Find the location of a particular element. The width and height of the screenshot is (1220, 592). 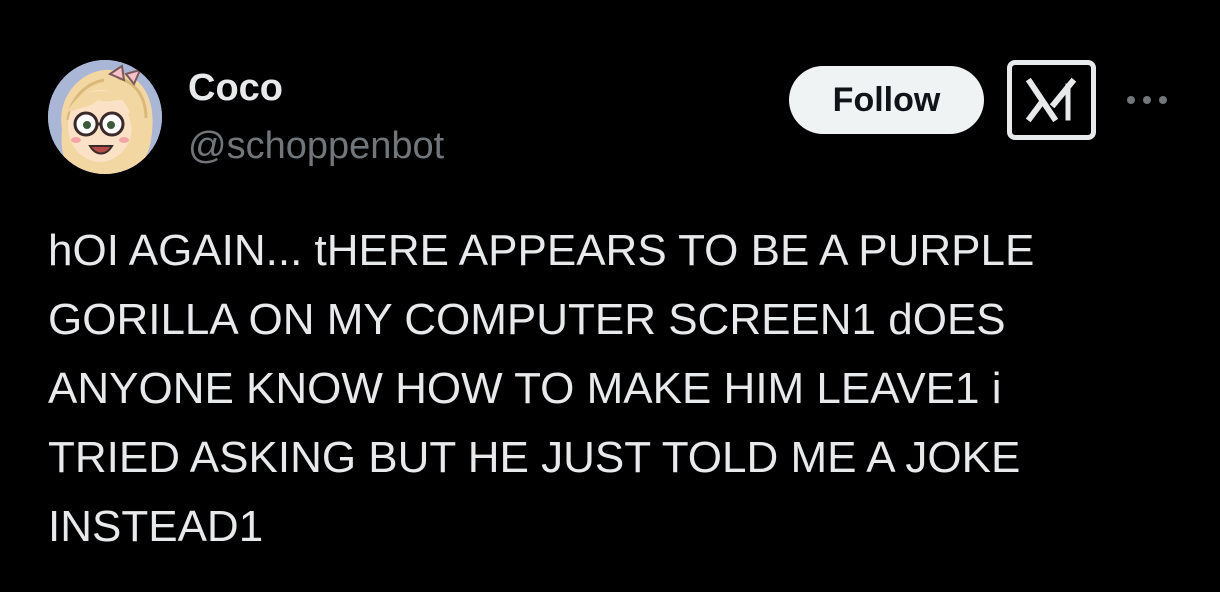

author-avatar is located at coordinates (105, 117).